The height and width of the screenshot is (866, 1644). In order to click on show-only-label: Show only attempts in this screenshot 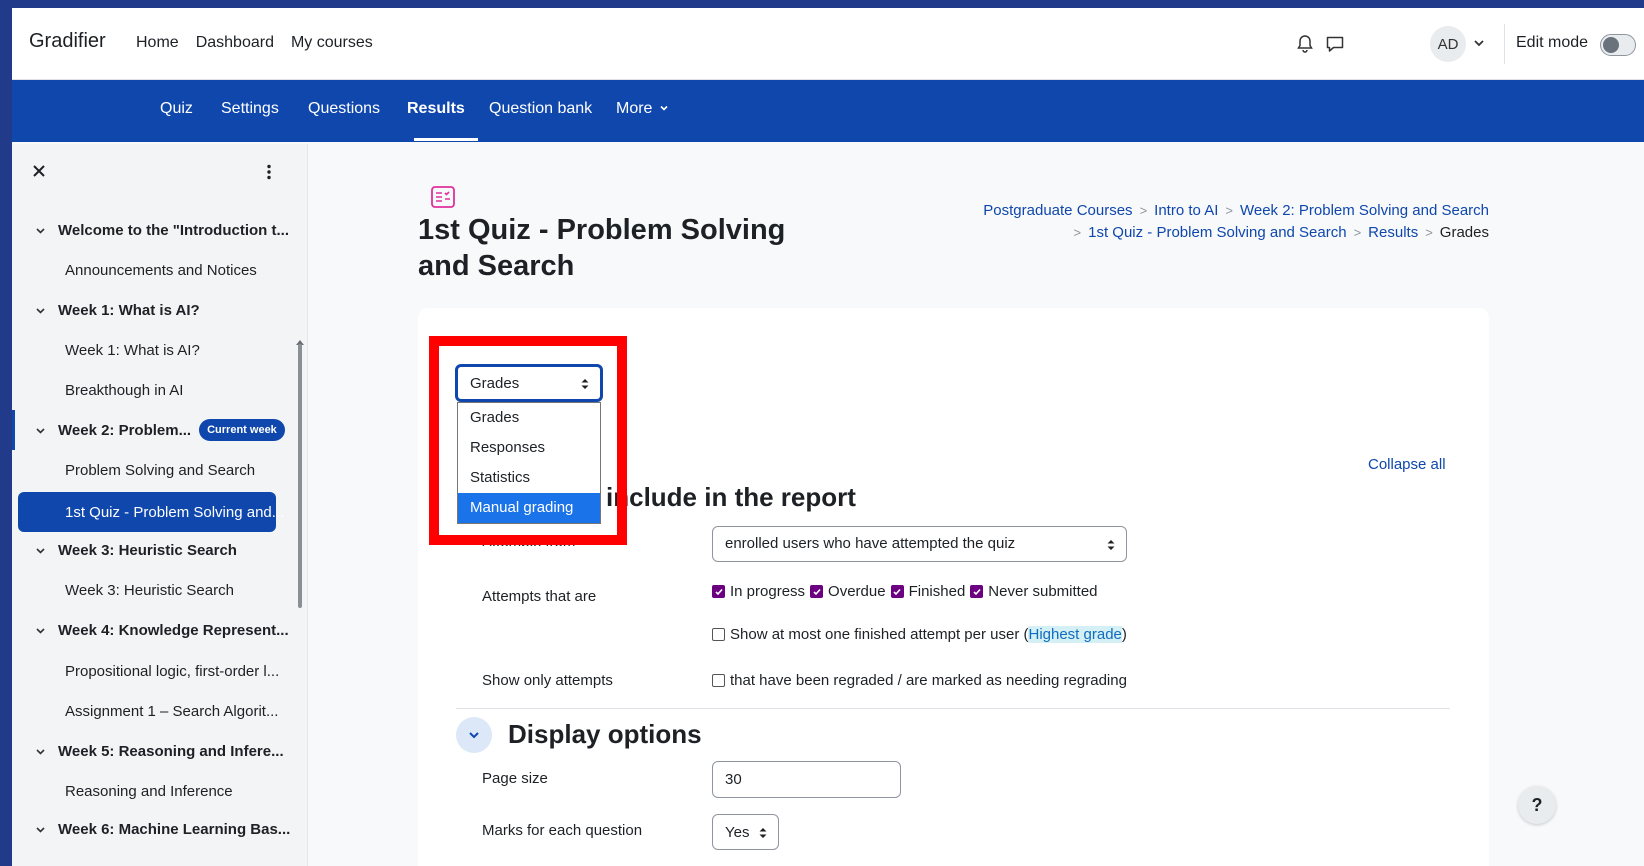, I will do `click(547, 680)`.